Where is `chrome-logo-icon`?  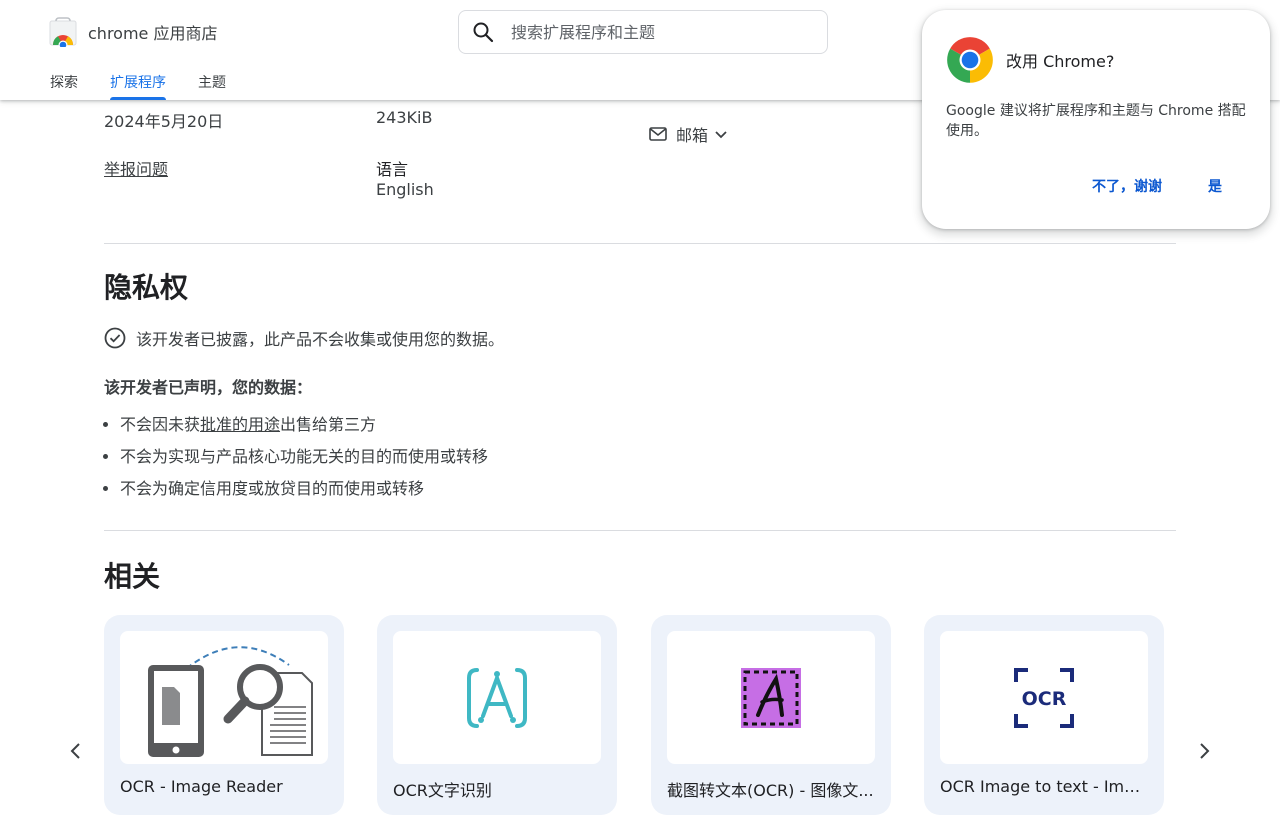 chrome-logo-icon is located at coordinates (970, 60).